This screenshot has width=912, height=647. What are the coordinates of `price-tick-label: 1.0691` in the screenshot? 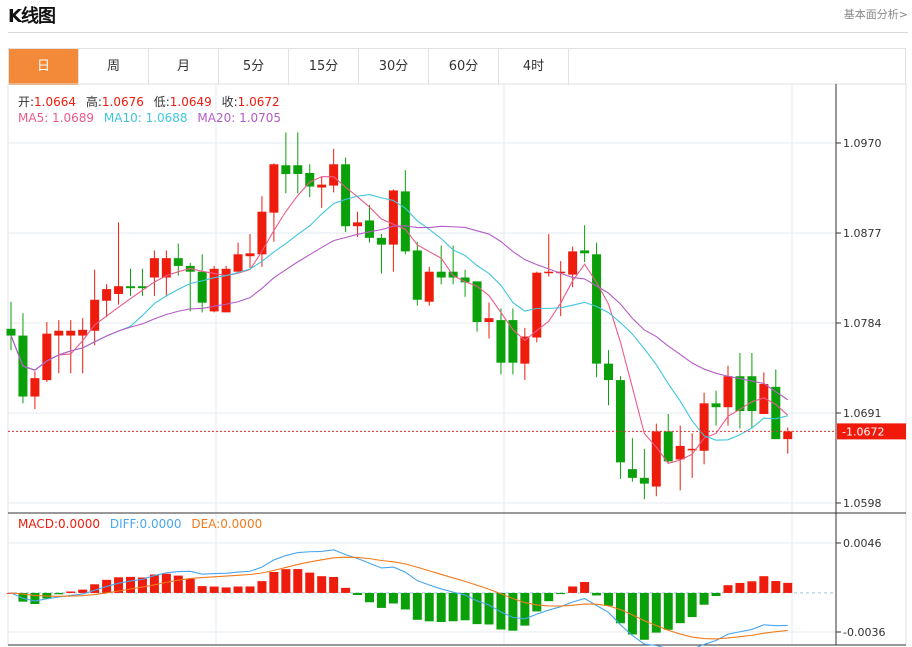 It's located at (862, 413).